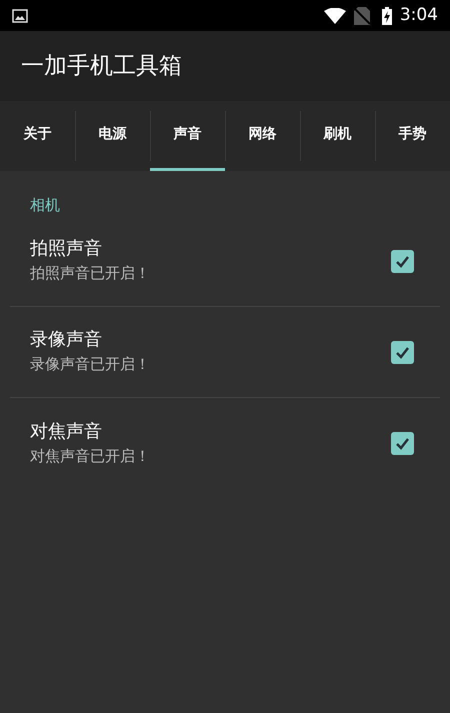 Image resolution: width=450 pixels, height=713 pixels. I want to click on tab: 关于, so click(37, 136).